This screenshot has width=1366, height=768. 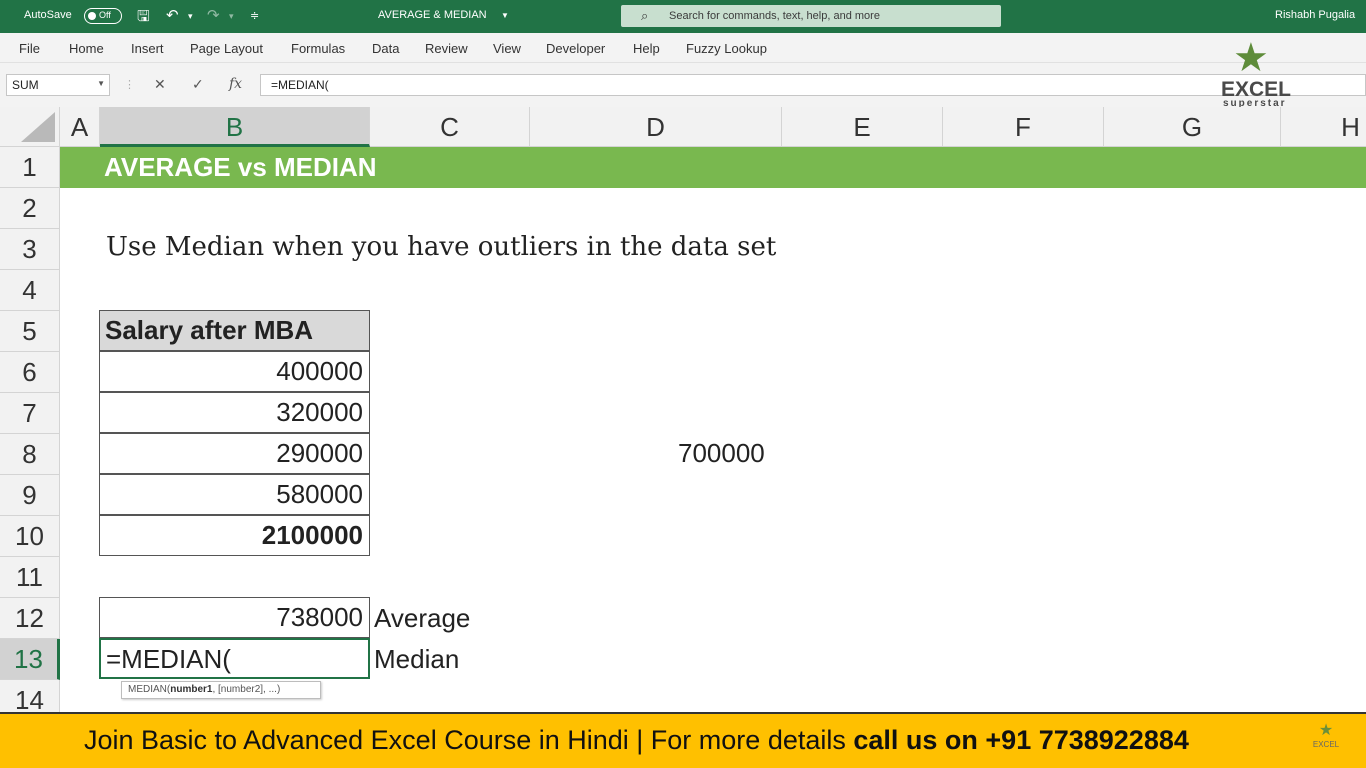 What do you see at coordinates (30, 167) in the screenshot?
I see `row-header-1: 1` at bounding box center [30, 167].